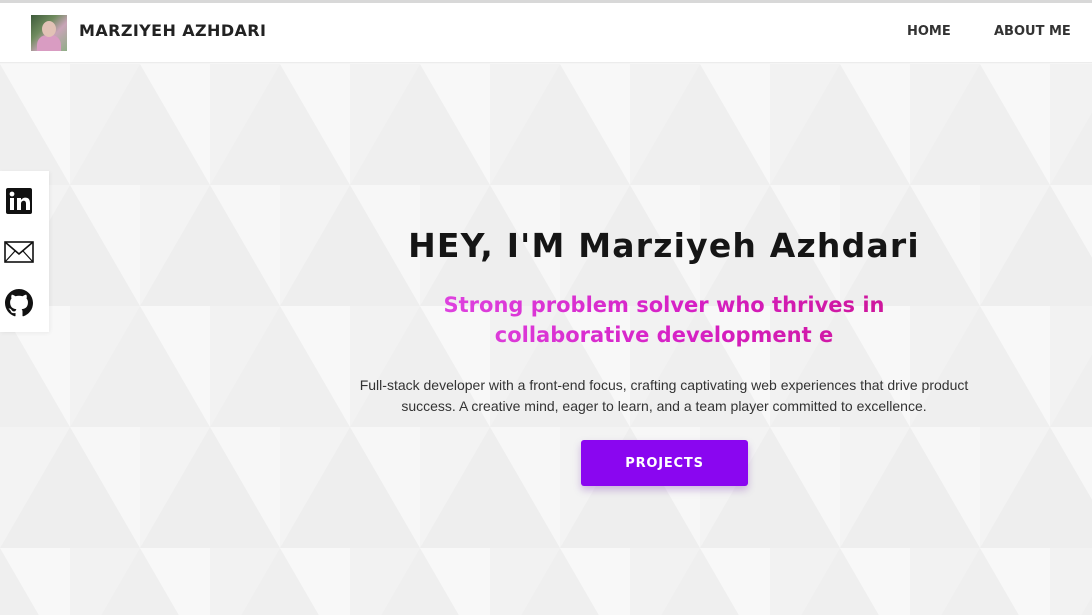 The image size is (1092, 615). What do you see at coordinates (49, 43) in the screenshot?
I see `avatar-body` at bounding box center [49, 43].